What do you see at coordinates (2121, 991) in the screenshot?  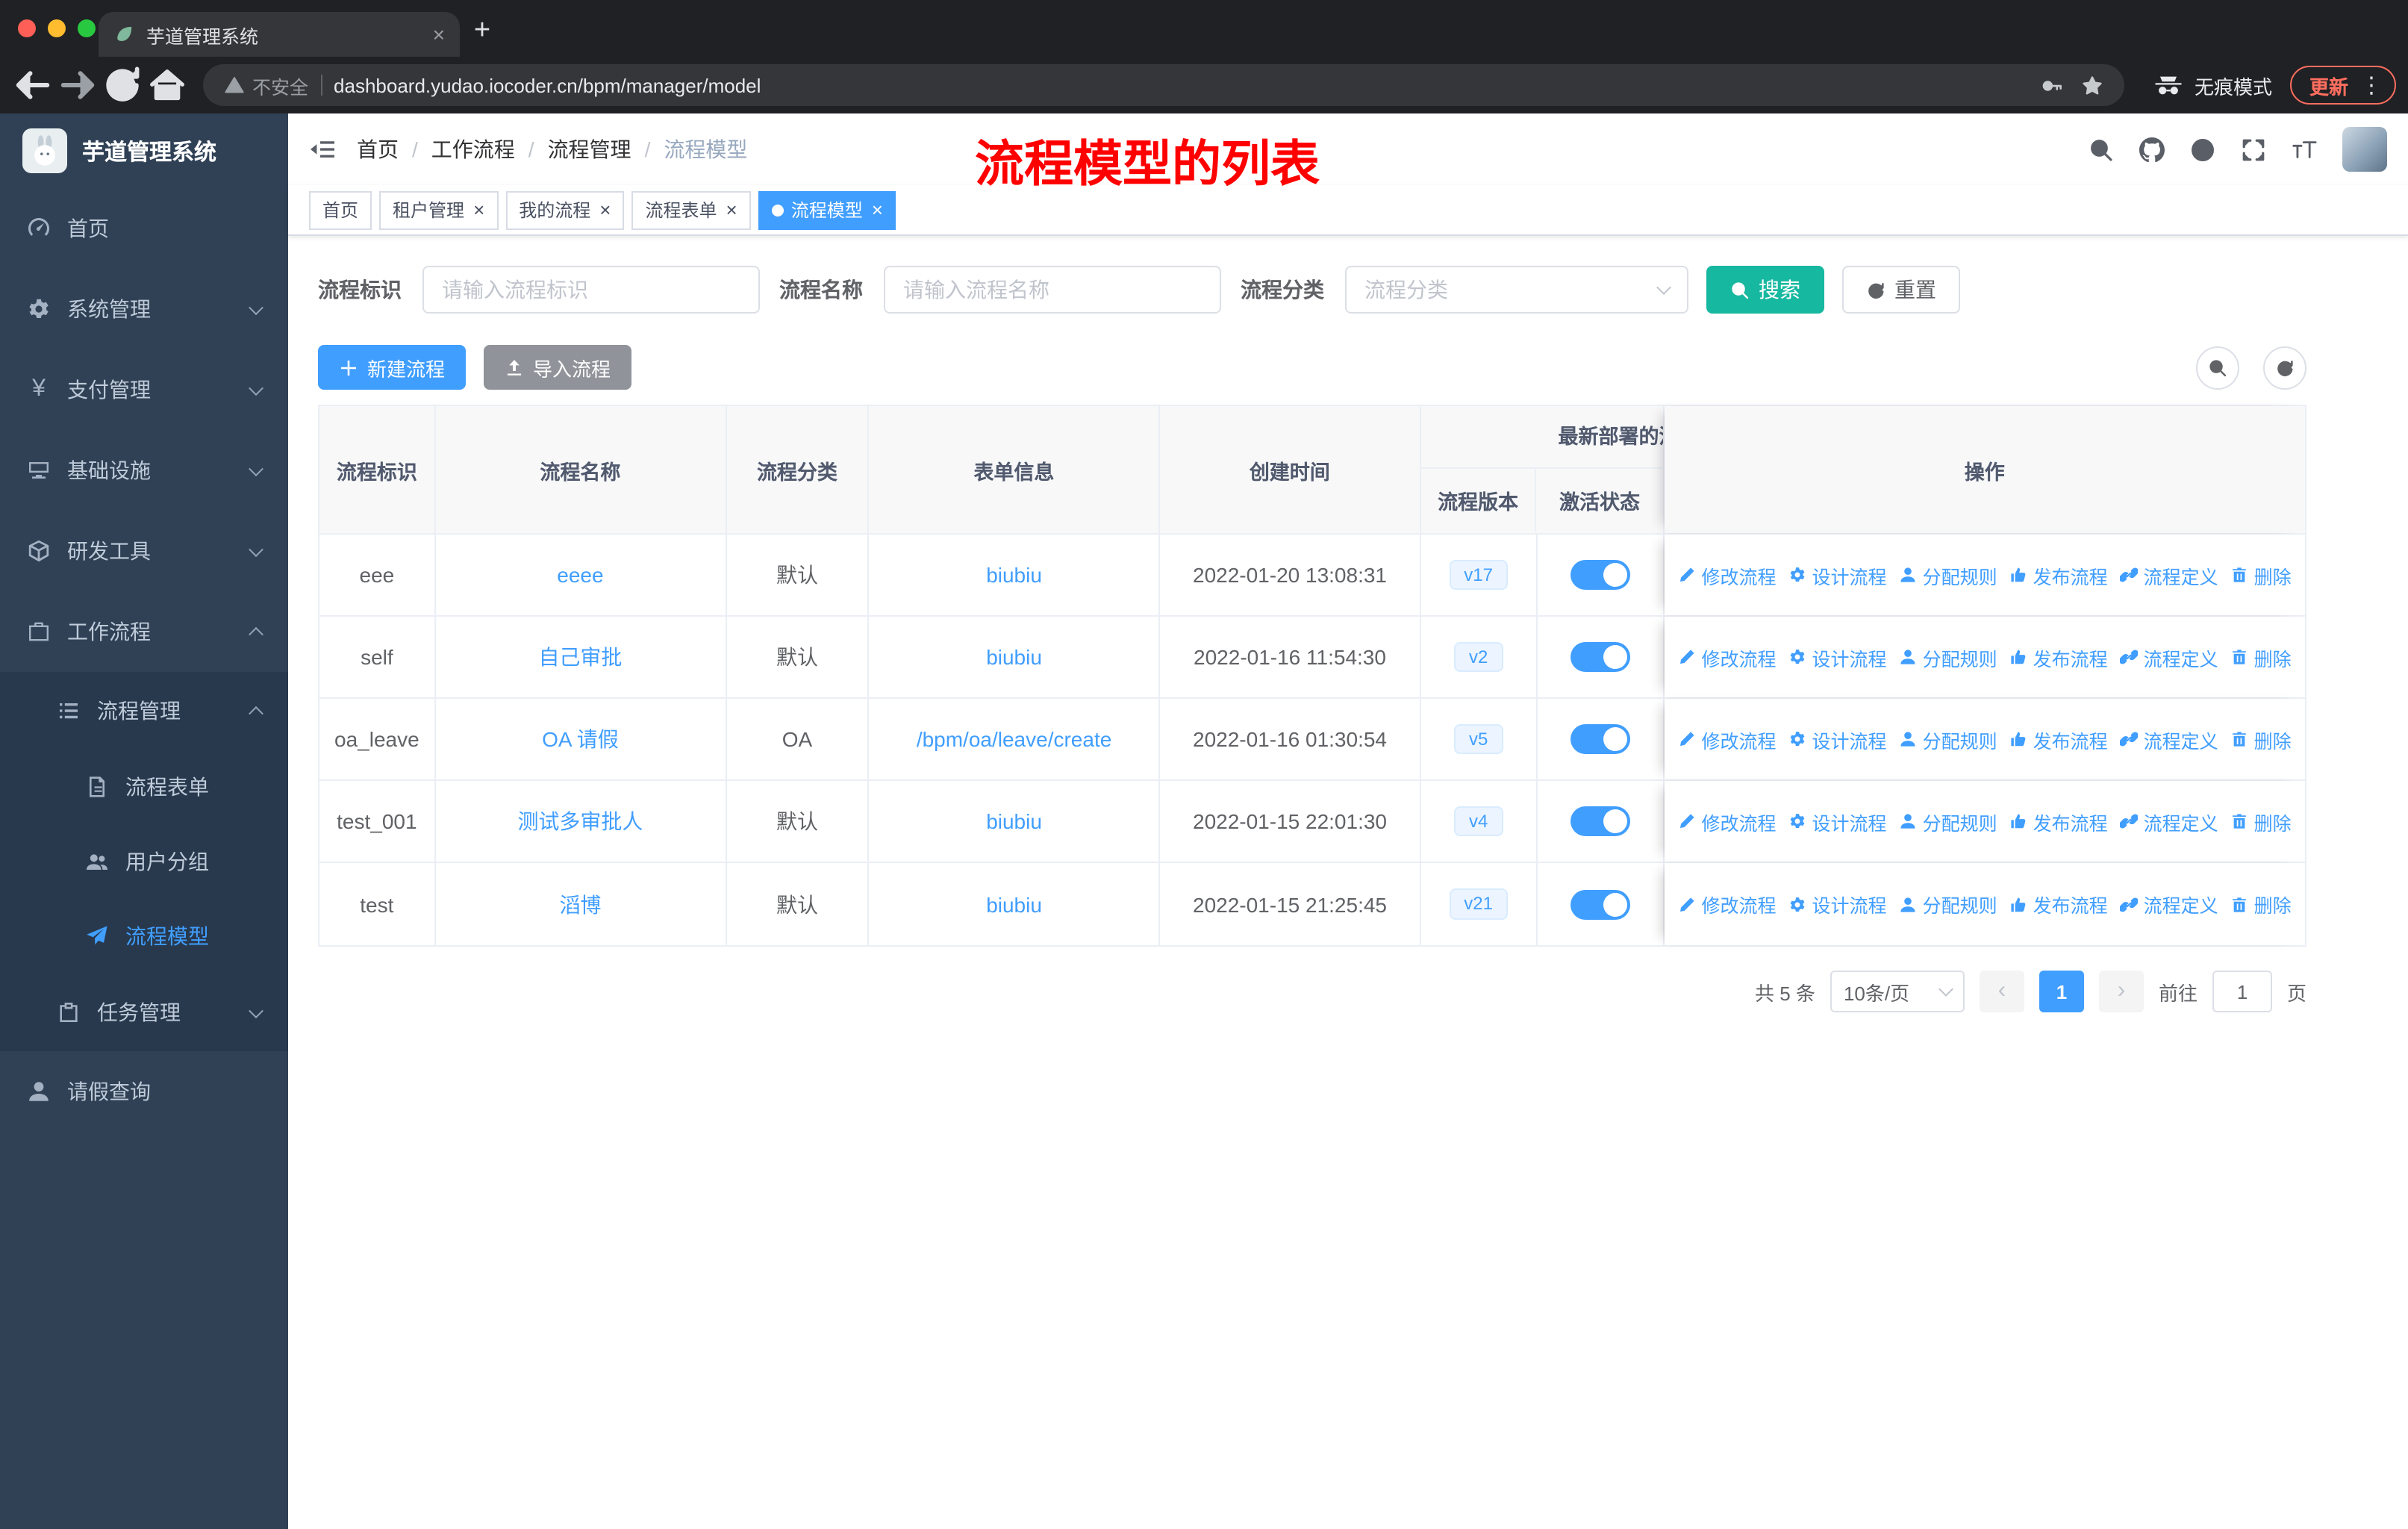 I see `next-page-button: ›` at bounding box center [2121, 991].